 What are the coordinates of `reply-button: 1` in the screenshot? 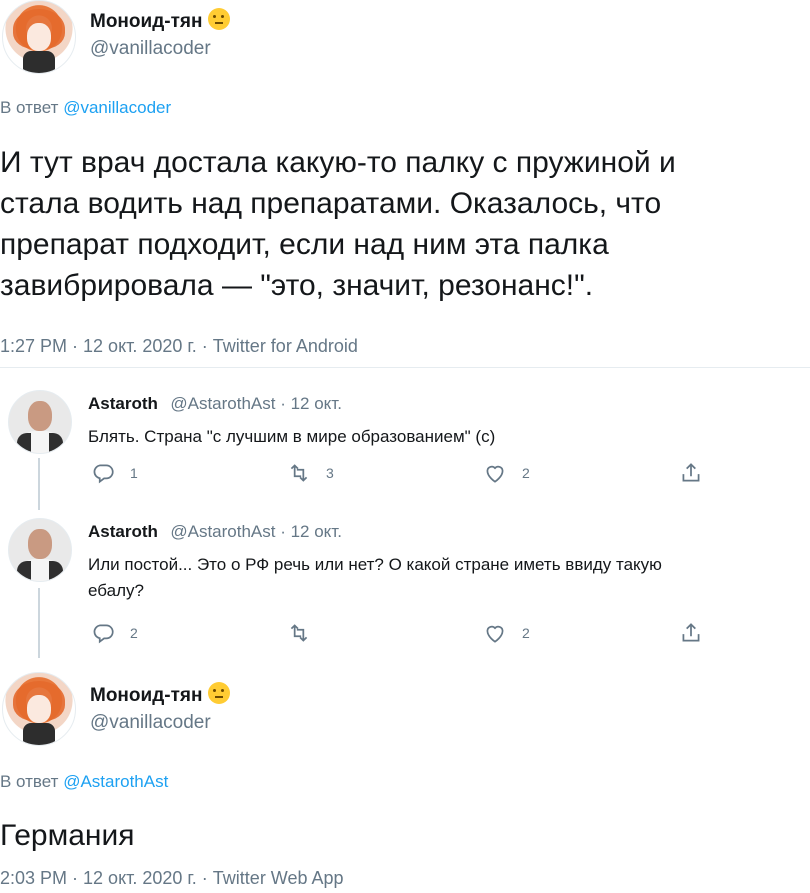 It's located at (114, 473).